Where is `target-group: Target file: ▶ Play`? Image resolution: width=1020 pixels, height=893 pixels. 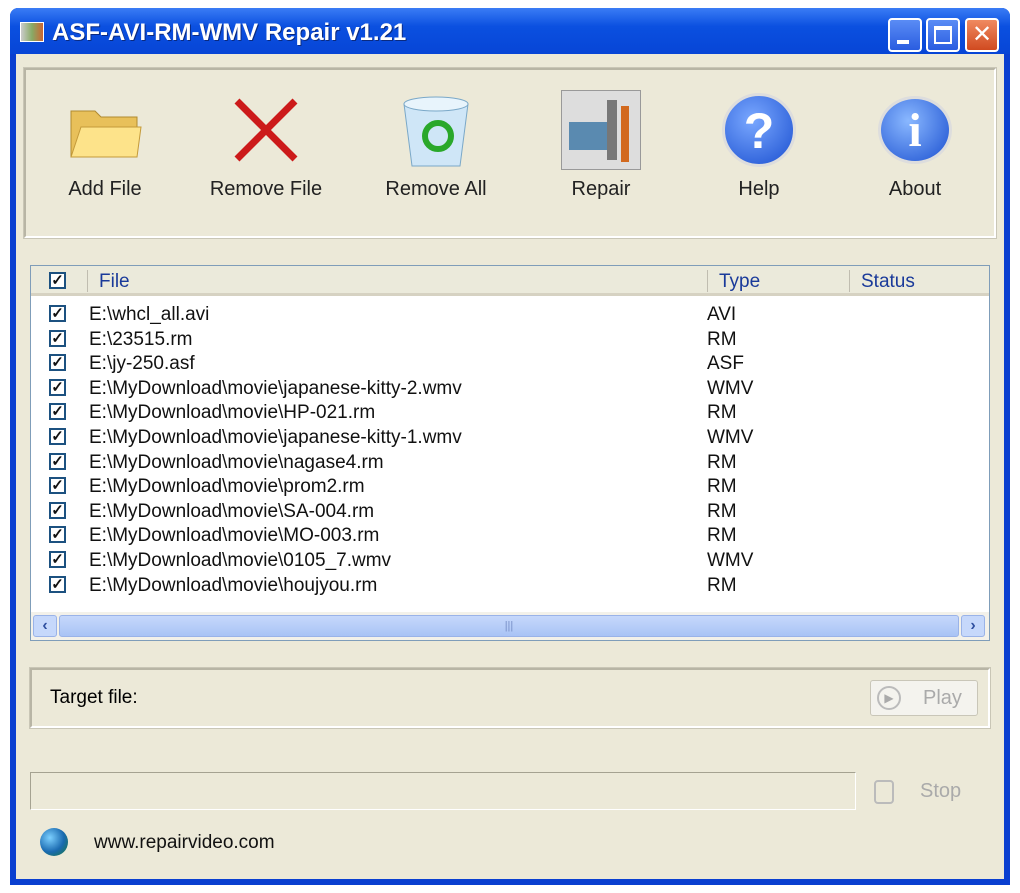 target-group: Target file: ▶ Play is located at coordinates (510, 698).